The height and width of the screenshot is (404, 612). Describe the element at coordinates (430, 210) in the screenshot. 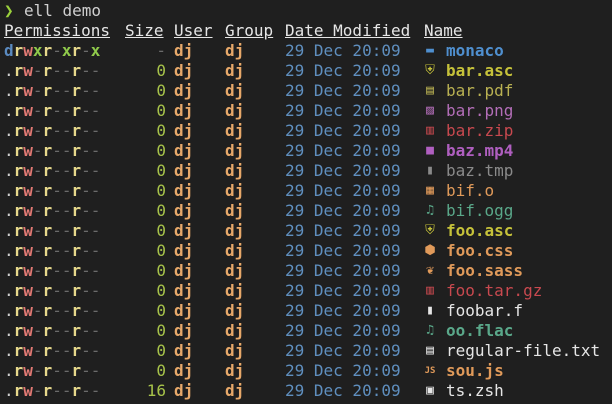

I see `audio-file-icon: ♫` at that location.